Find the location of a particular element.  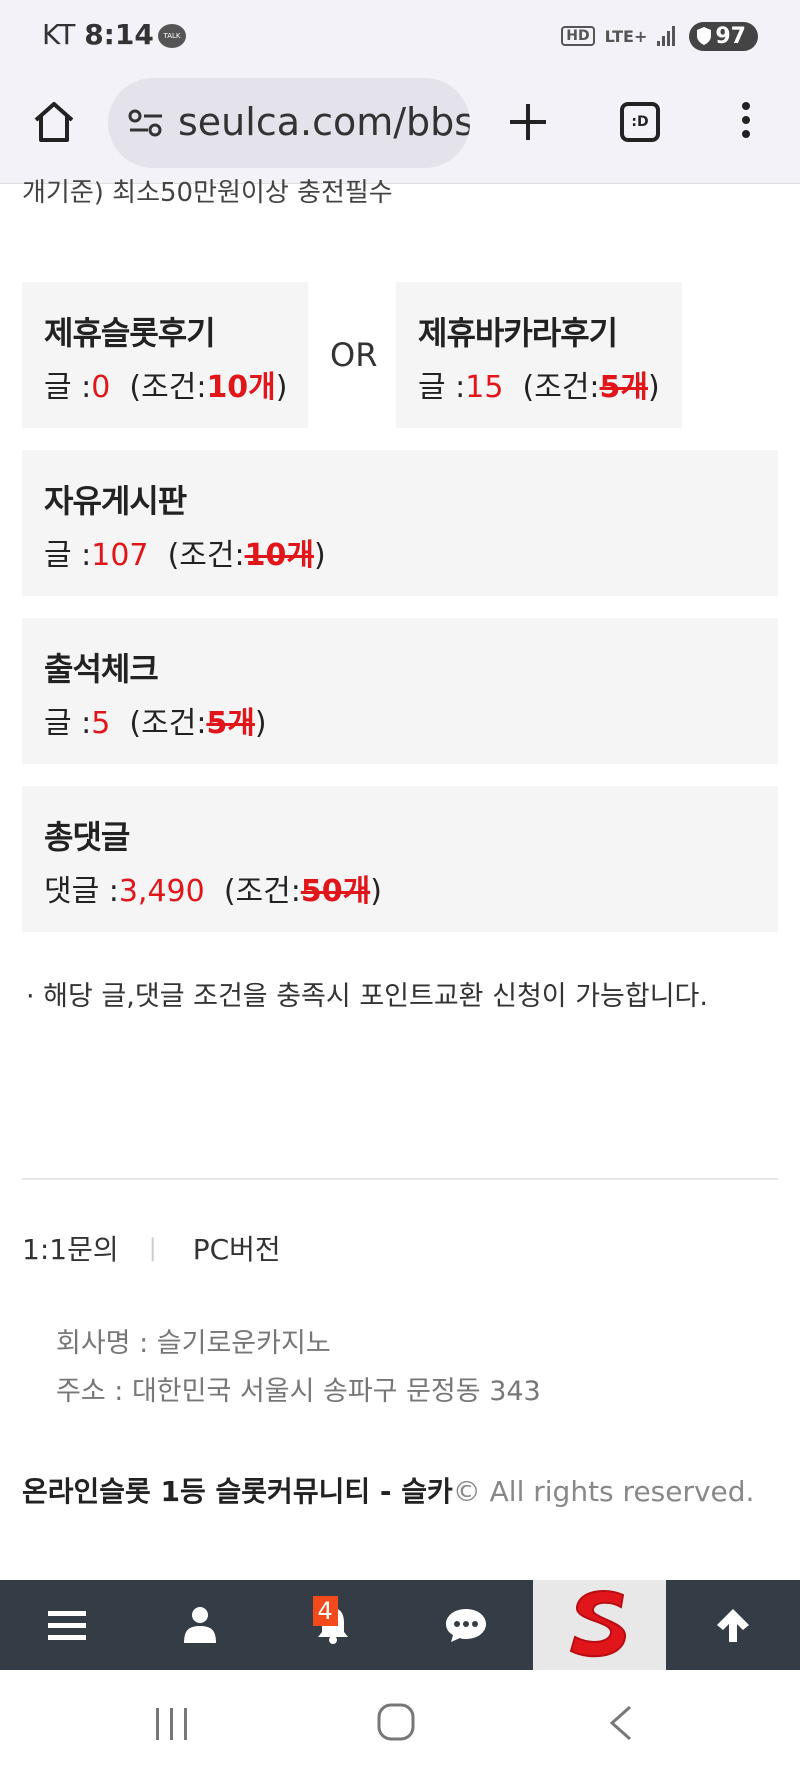

card-free-board: 자유게시판 글 :107 (조건:10개) is located at coordinates (400, 523).